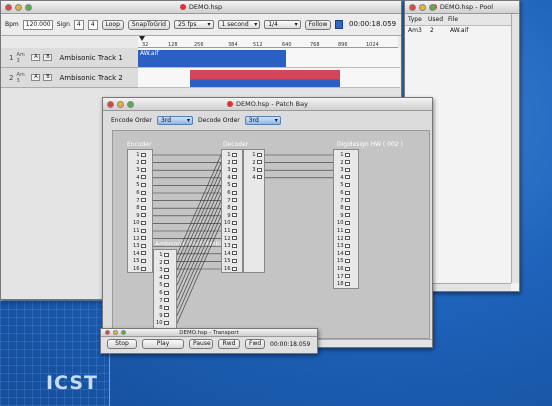 This screenshot has height=406, width=552. What do you see at coordinates (139, 239) in the screenshot?
I see `encoder-port: 12` at bounding box center [139, 239].